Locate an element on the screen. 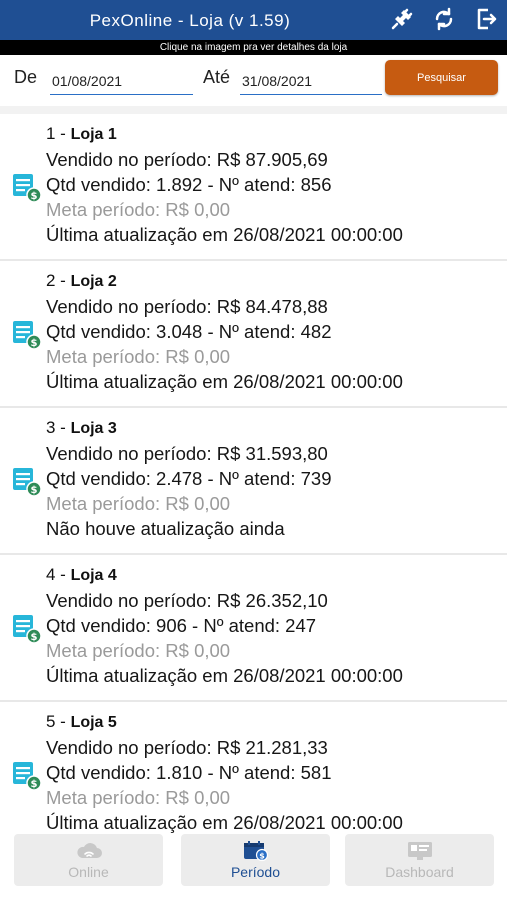 This screenshot has width=507, height=900. qty-sold: Qtd vendido: 2.478 - Nº atend: 739 is located at coordinates (189, 478).